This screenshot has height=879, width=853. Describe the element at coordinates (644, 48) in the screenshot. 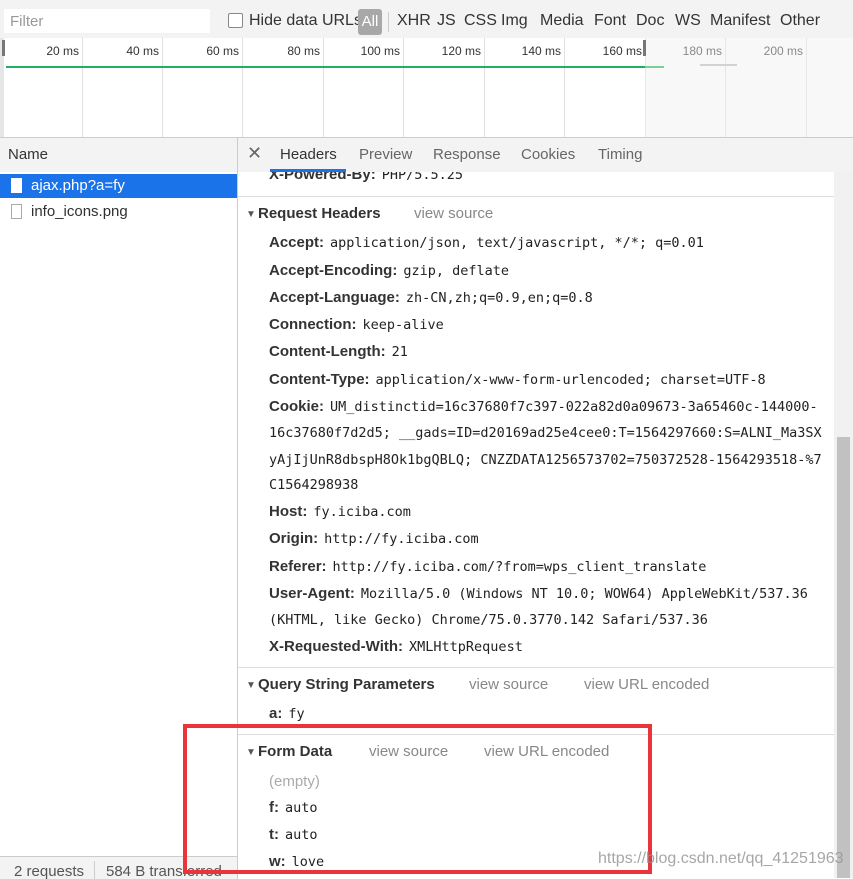

I see `timeline-right-handle` at that location.